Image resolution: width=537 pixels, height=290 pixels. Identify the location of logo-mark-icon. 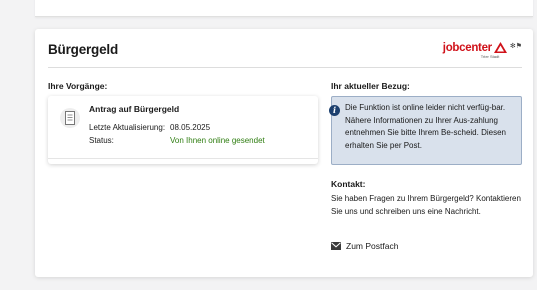
(500, 47).